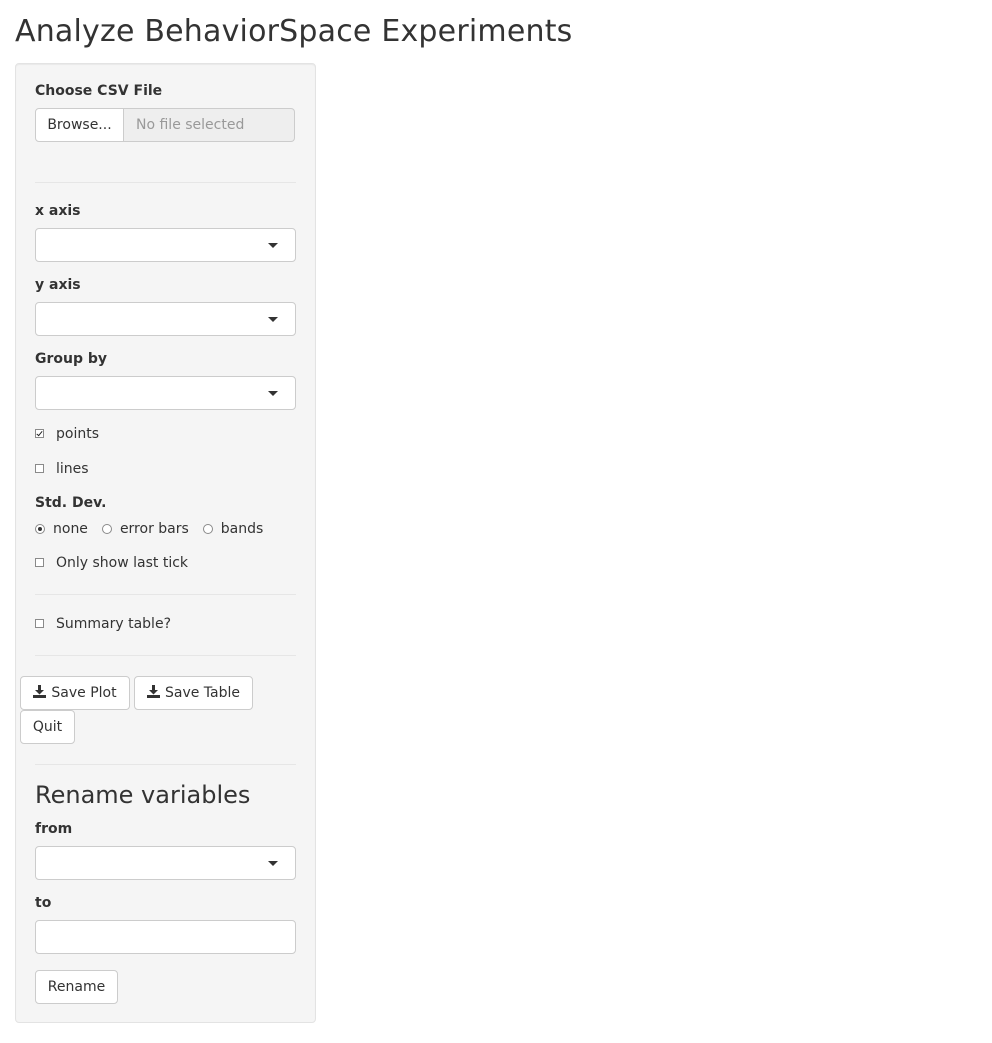  I want to click on radio-none-label: none, so click(70, 529).